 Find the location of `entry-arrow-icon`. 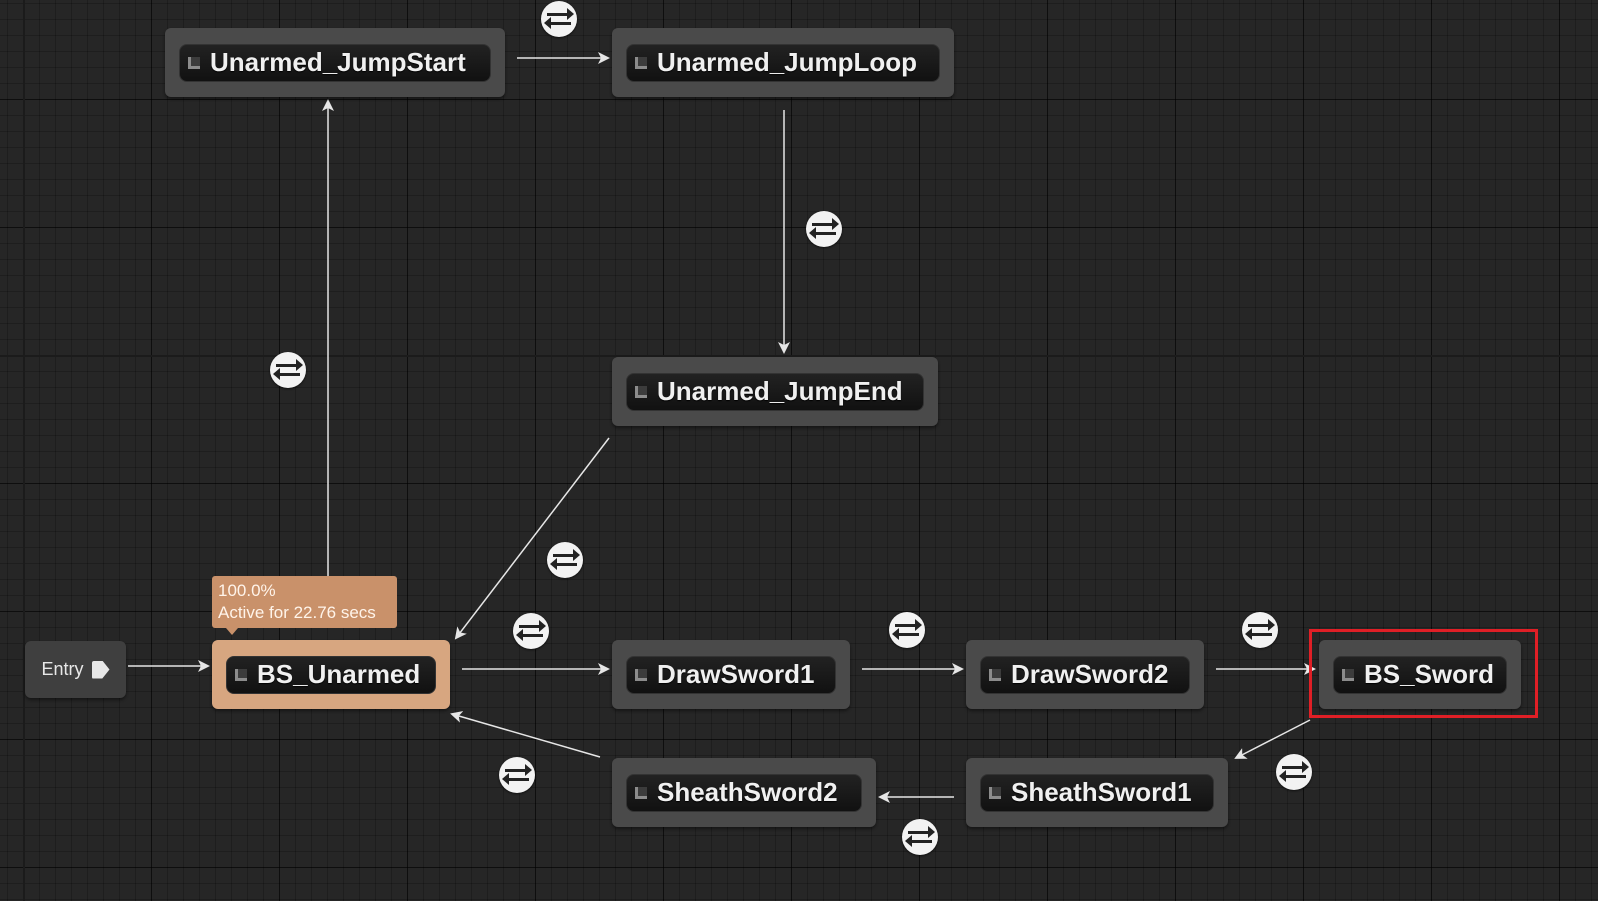

entry-arrow-icon is located at coordinates (100, 669).